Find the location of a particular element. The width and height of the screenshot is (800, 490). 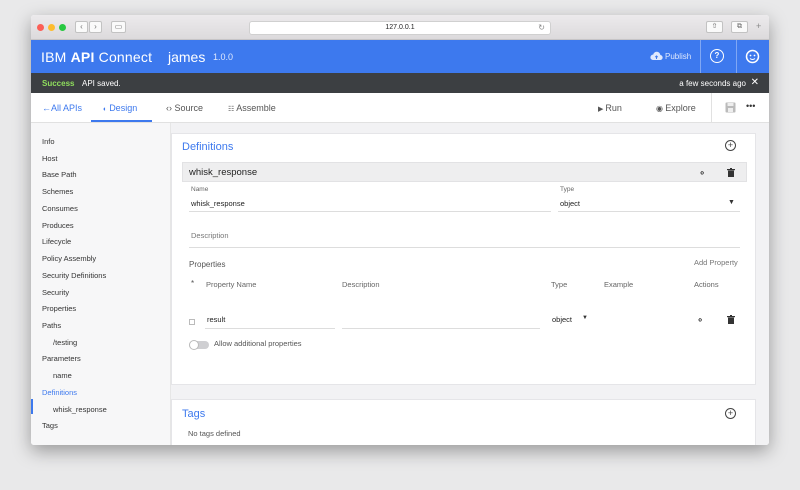

name-field-underline is located at coordinates (370, 211).